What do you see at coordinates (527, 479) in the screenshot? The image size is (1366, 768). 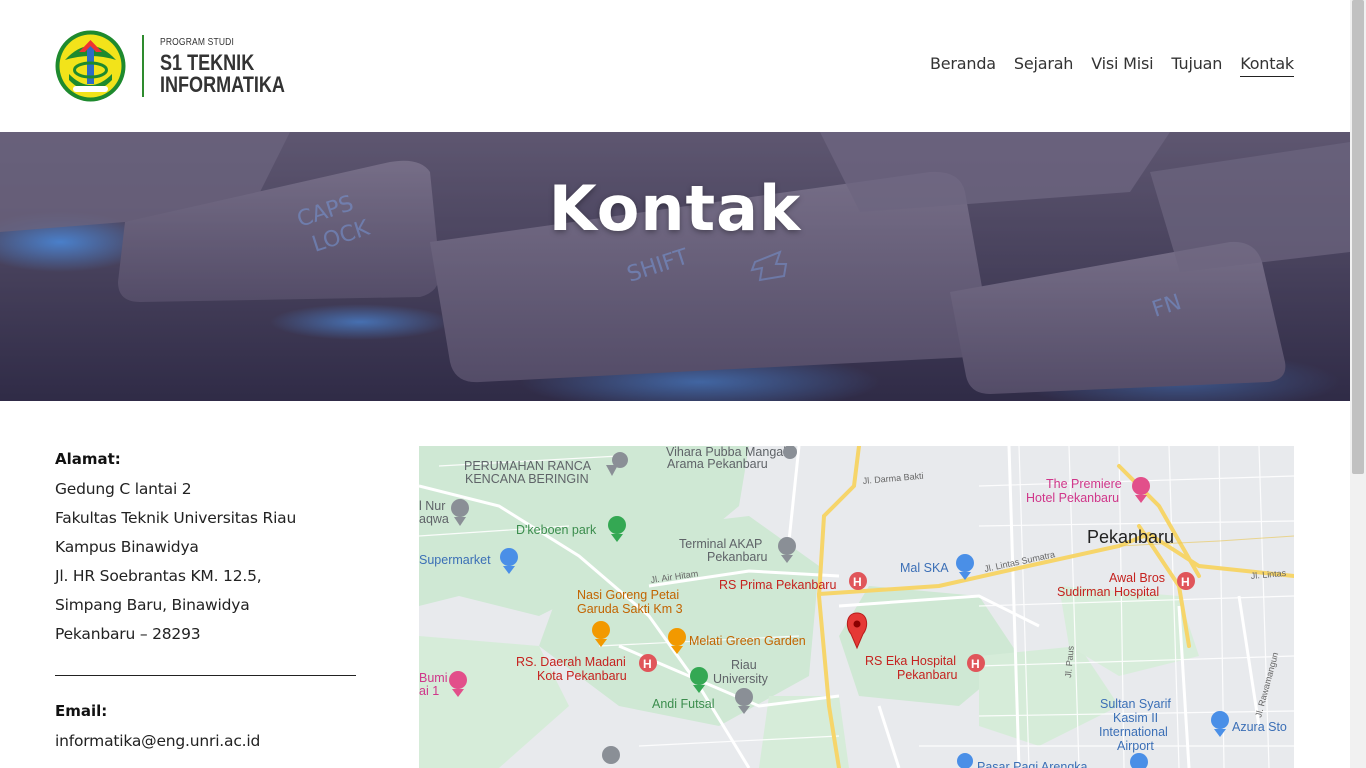 I see `map-label-perumahan2: KENCANA BERINGIN` at bounding box center [527, 479].